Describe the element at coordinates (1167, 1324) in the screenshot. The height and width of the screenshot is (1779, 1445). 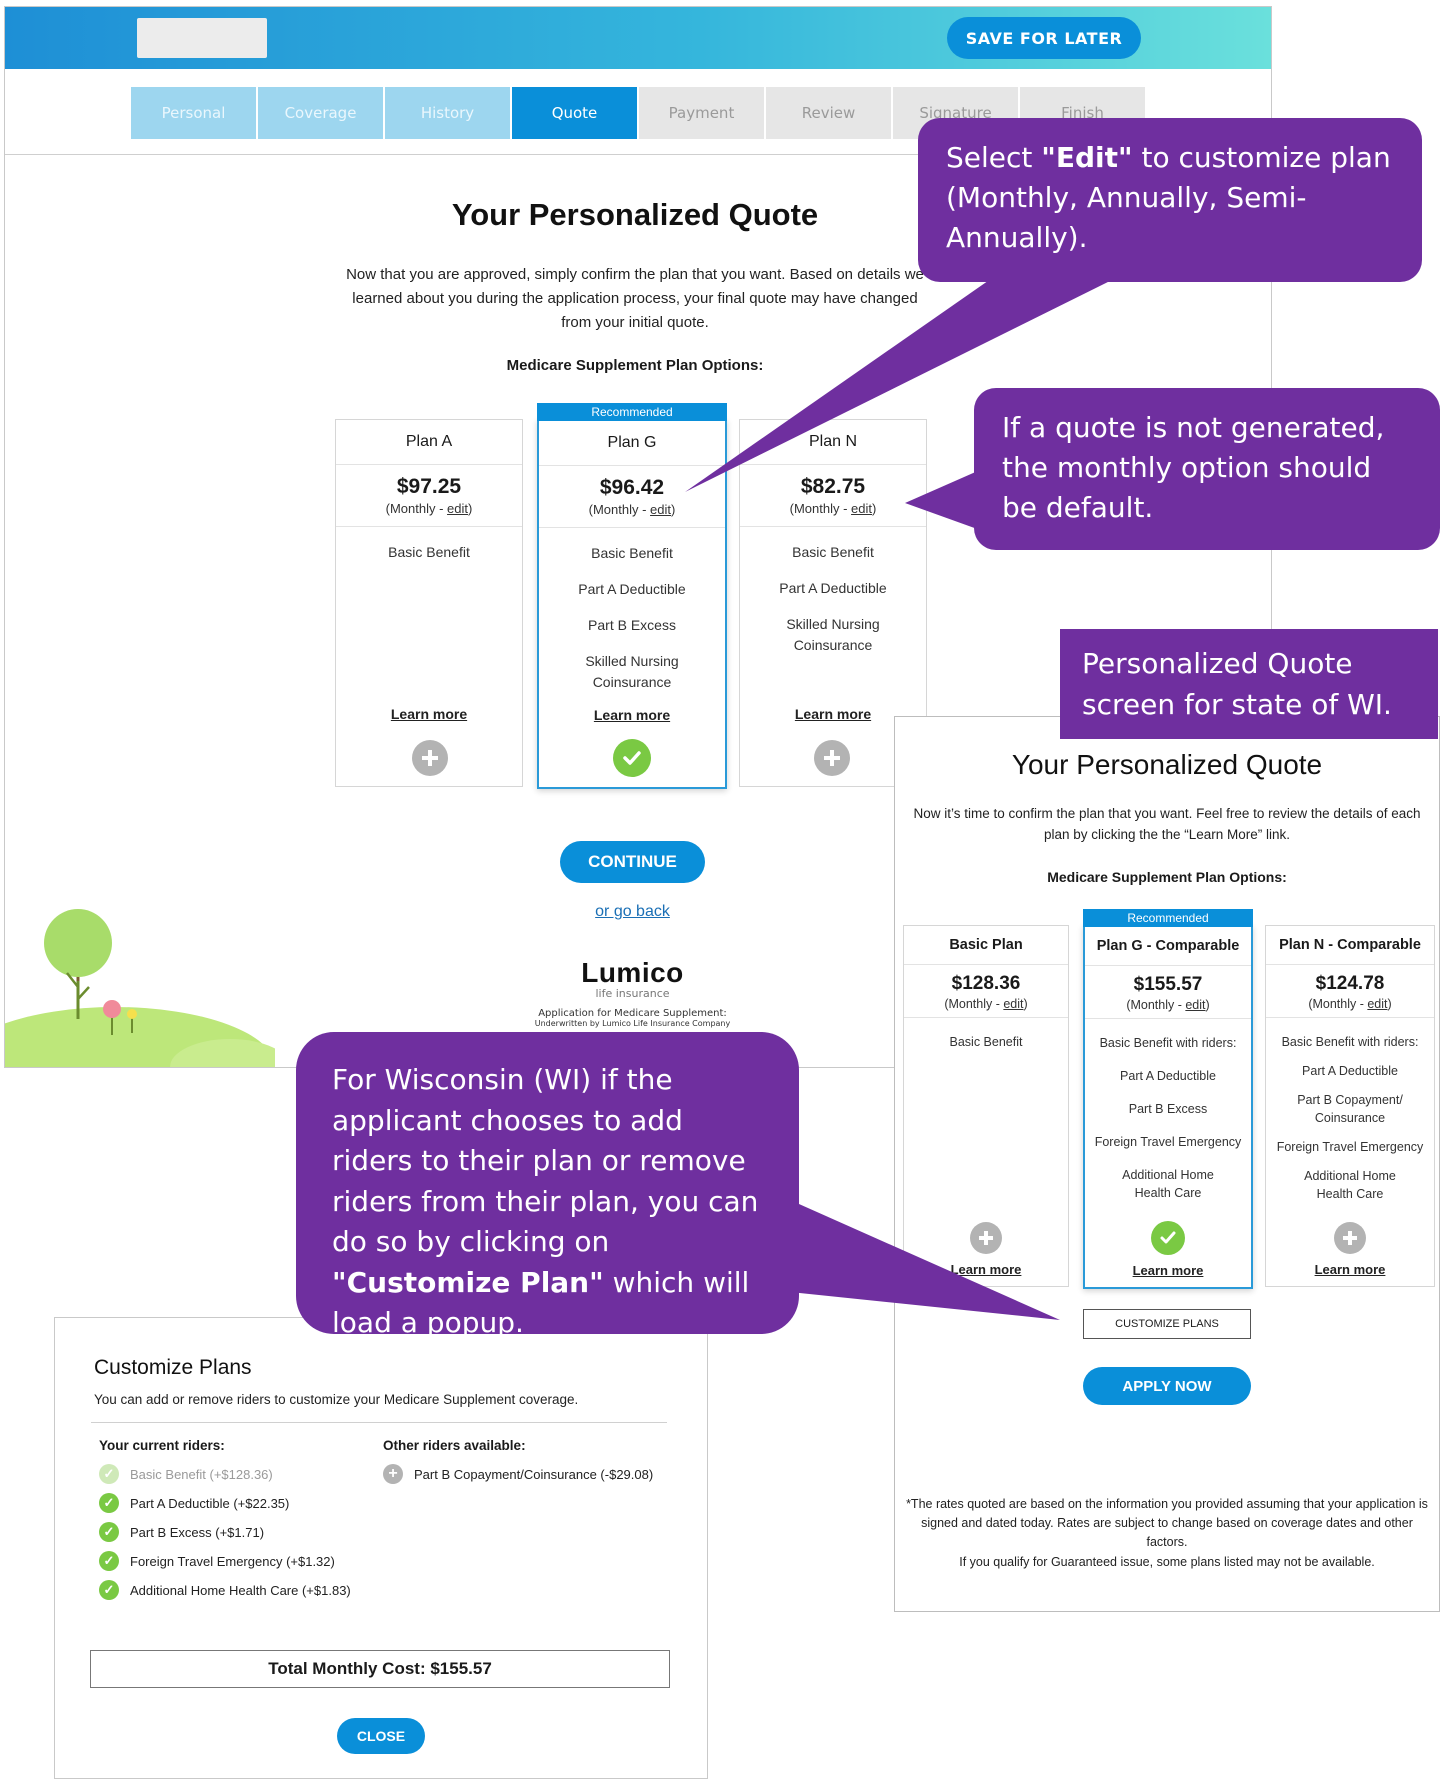
I see `customize-plans-button: CUSTOMIZE PLANS` at that location.